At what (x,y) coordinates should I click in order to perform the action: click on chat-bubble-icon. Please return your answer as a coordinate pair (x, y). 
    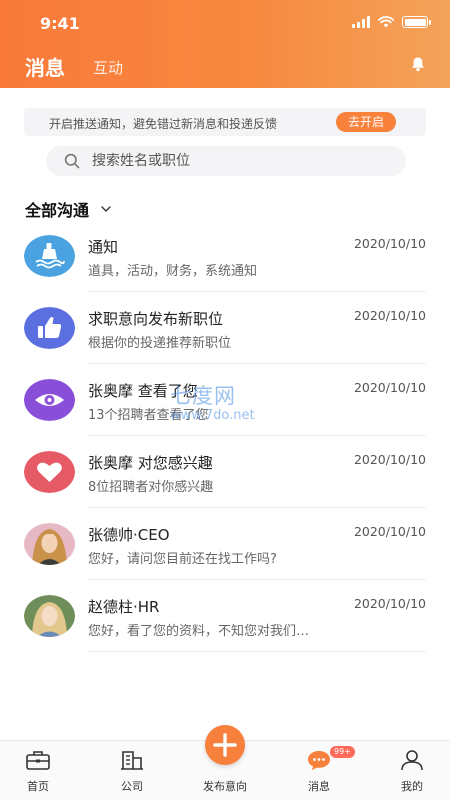
    Looking at the image, I should click on (319, 760).